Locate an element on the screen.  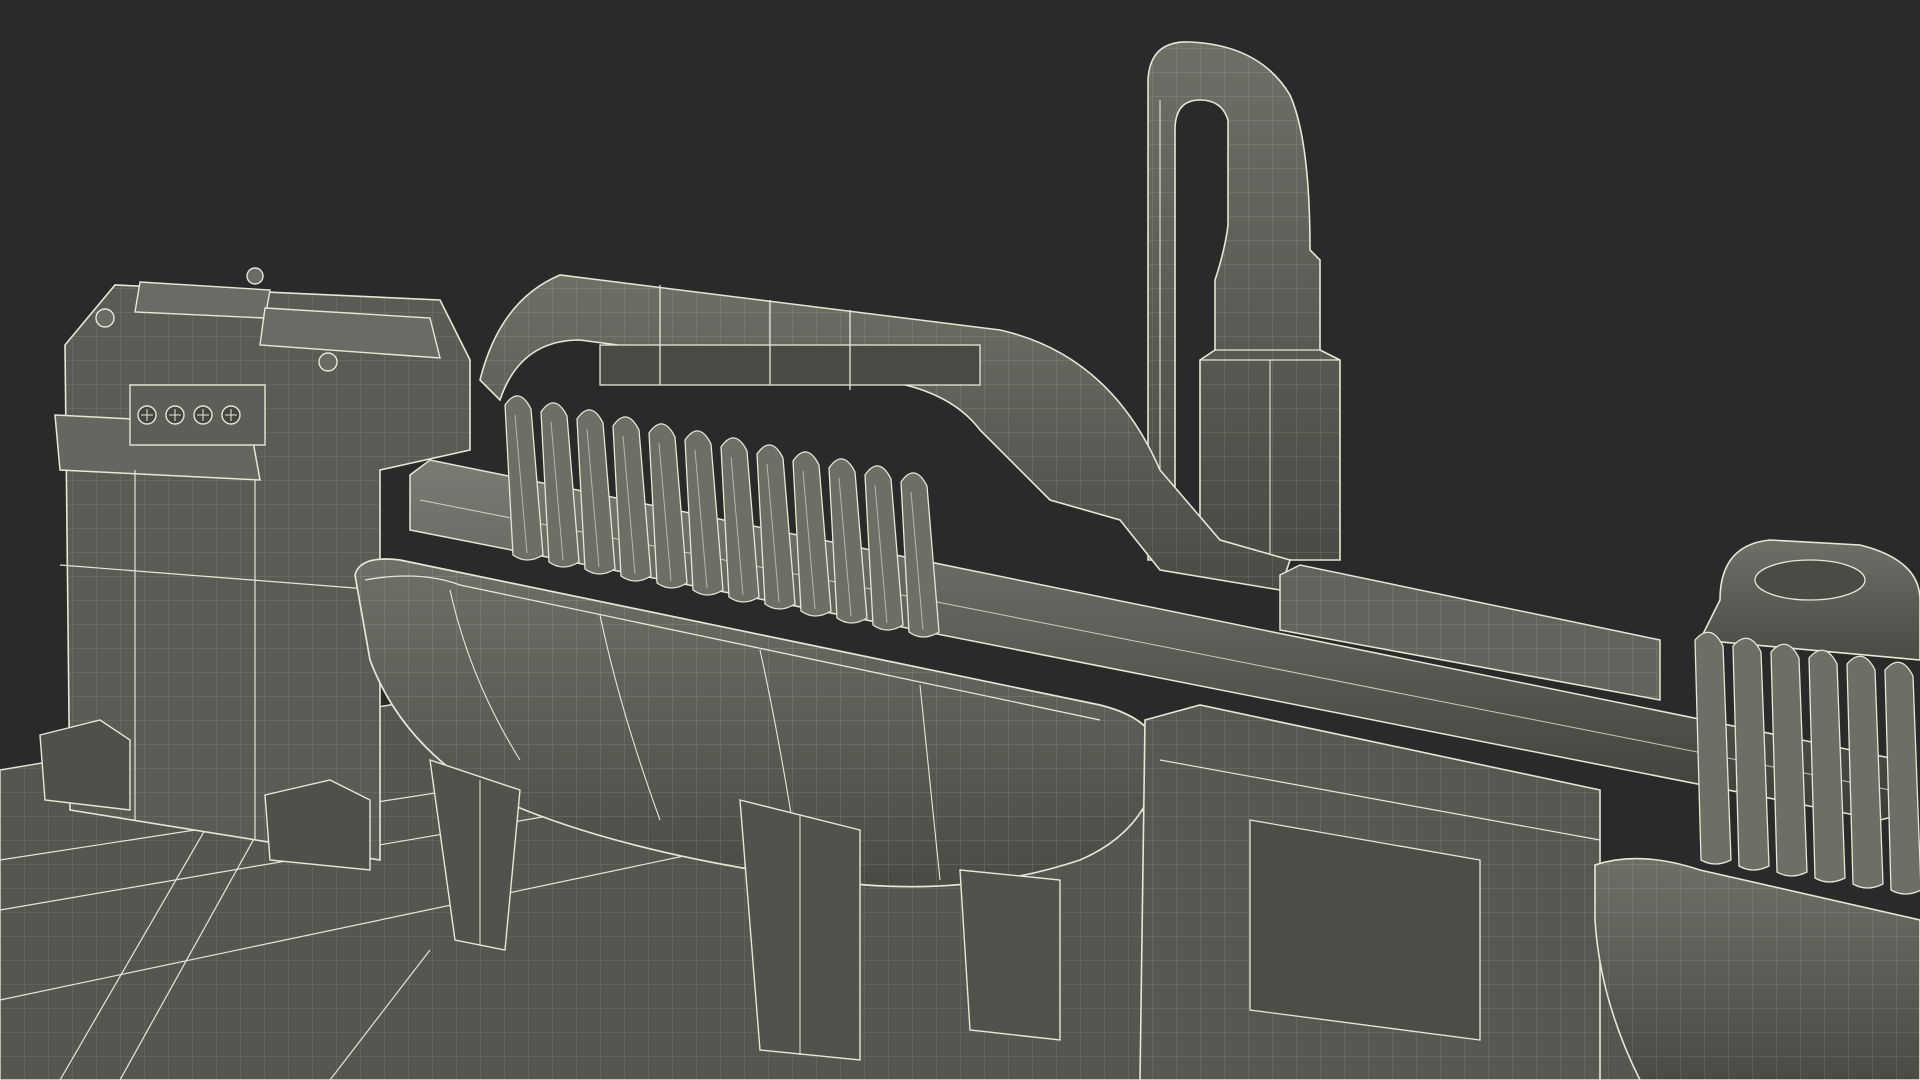
bearing-pedestal is located at coordinates (1370, 892).